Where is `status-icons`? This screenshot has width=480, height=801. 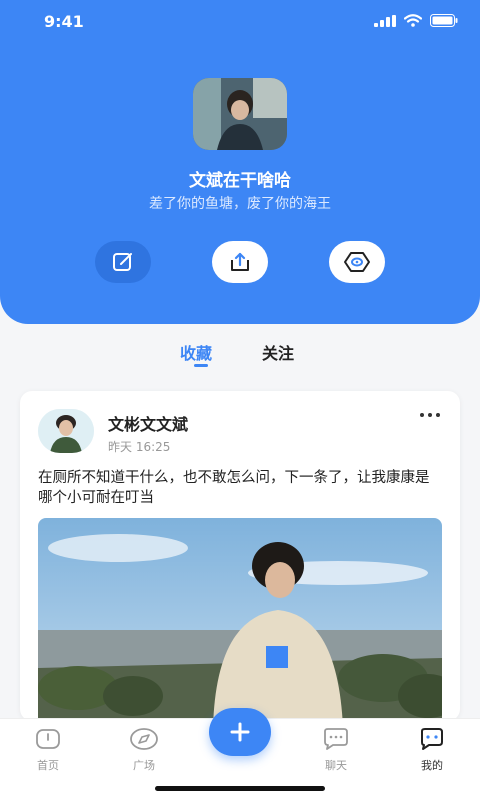
status-icons is located at coordinates (416, 20).